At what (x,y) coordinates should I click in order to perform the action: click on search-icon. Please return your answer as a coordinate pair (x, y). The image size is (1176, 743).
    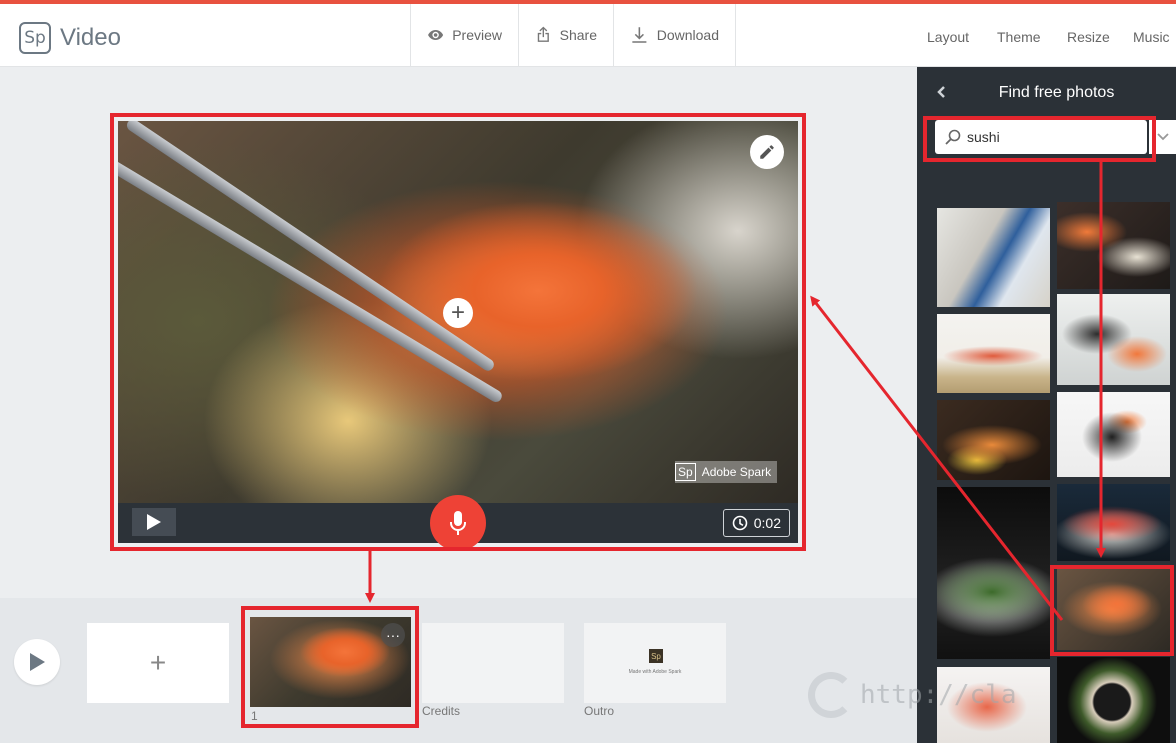
    Looking at the image, I should click on (953, 137).